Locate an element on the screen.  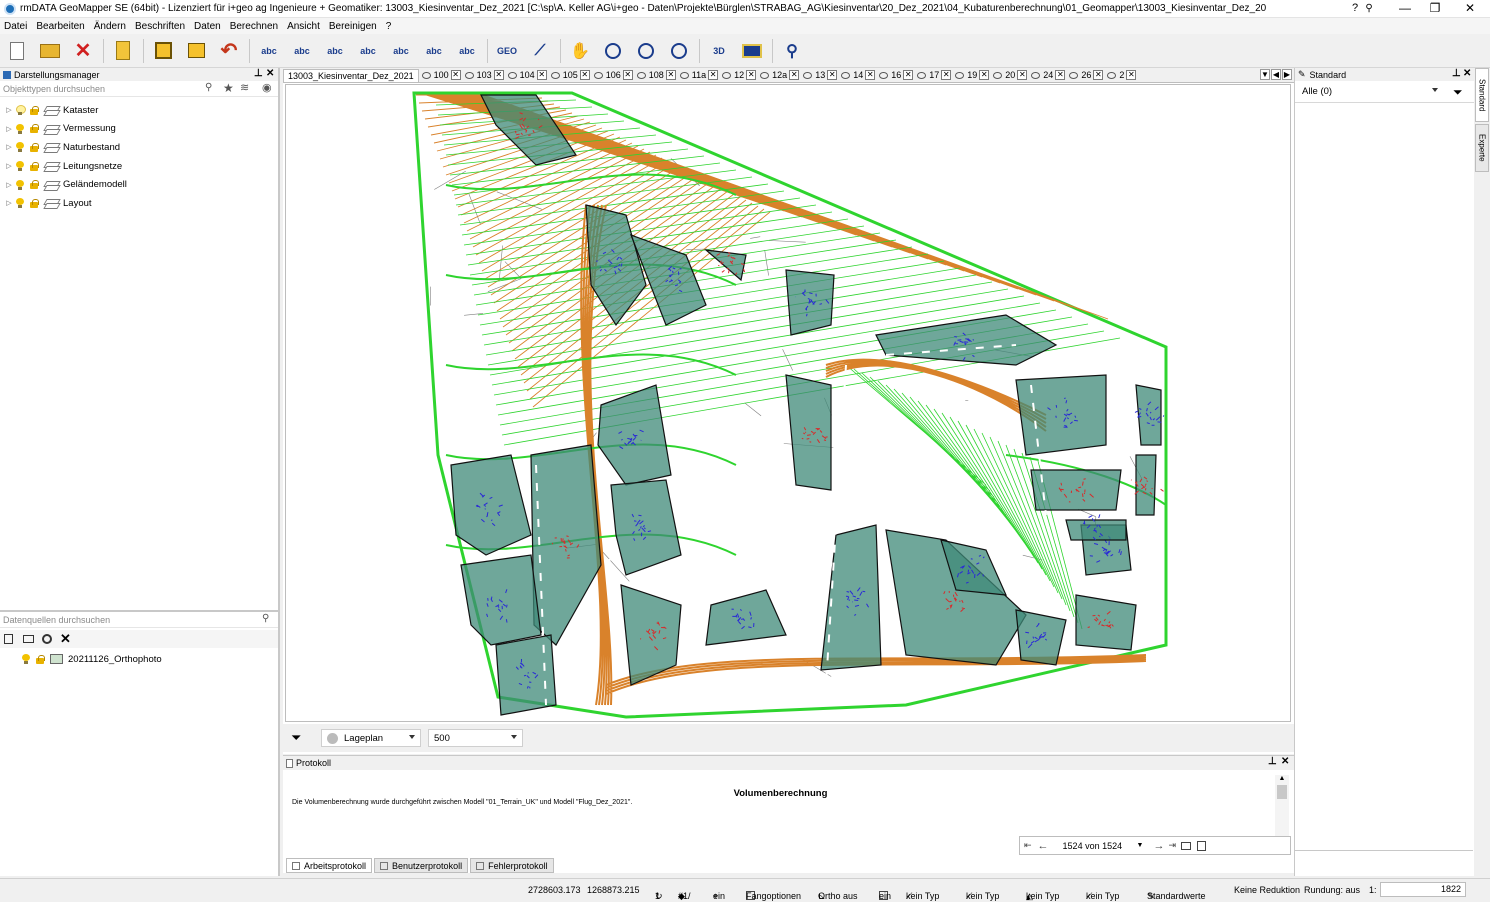
tab-view-24: 24 ✕ is located at coordinates (1048, 75).